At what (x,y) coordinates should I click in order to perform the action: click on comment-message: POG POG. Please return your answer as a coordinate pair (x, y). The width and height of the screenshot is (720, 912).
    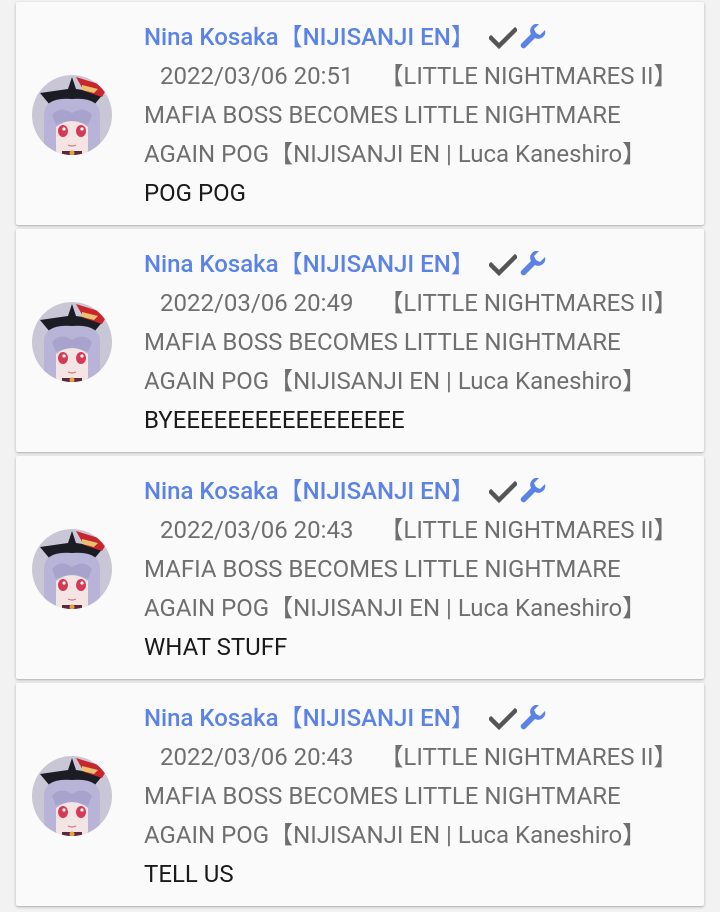
    Looking at the image, I should click on (195, 193).